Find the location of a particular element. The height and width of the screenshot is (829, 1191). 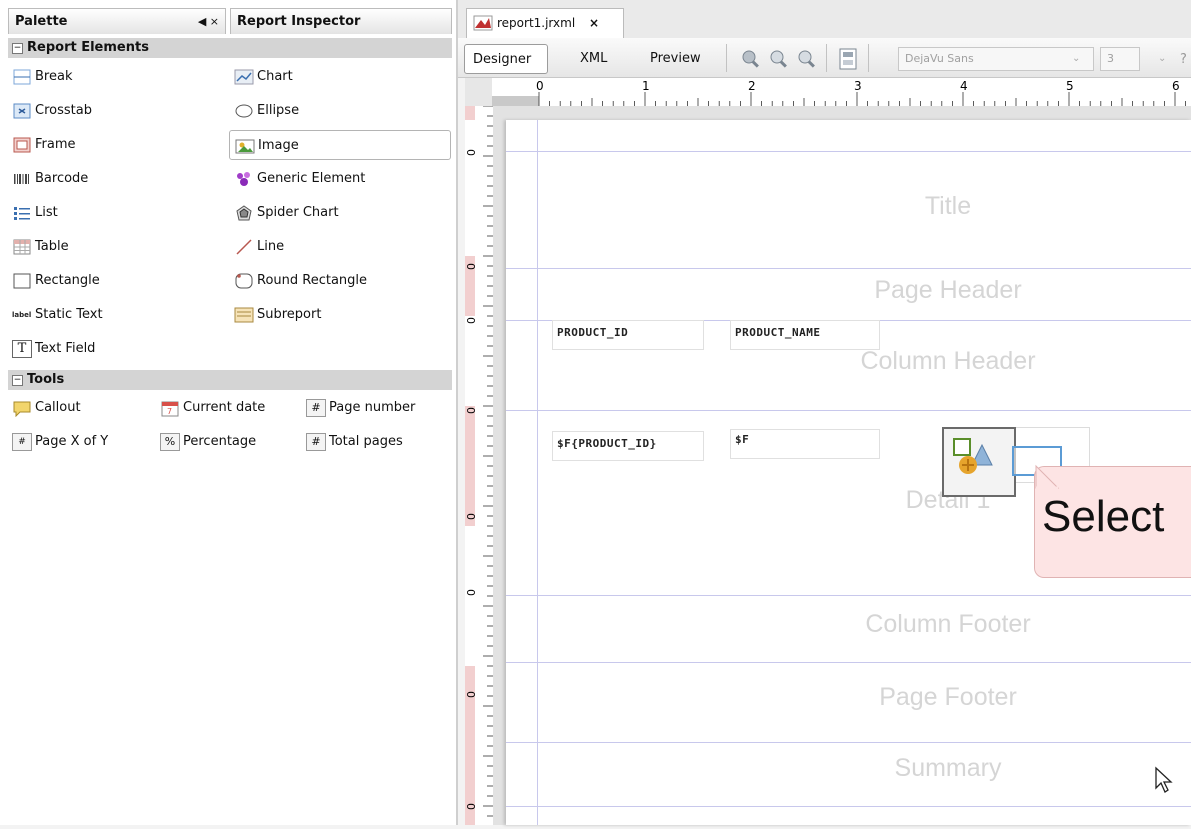

tool-page-number: # Page number is located at coordinates (360, 408).